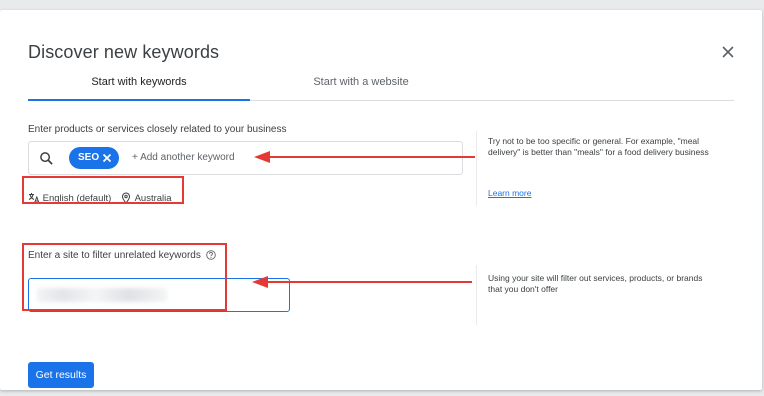 The width and height of the screenshot is (764, 396). I want to click on tab-start-with-keywords: Start with keywords, so click(139, 82).